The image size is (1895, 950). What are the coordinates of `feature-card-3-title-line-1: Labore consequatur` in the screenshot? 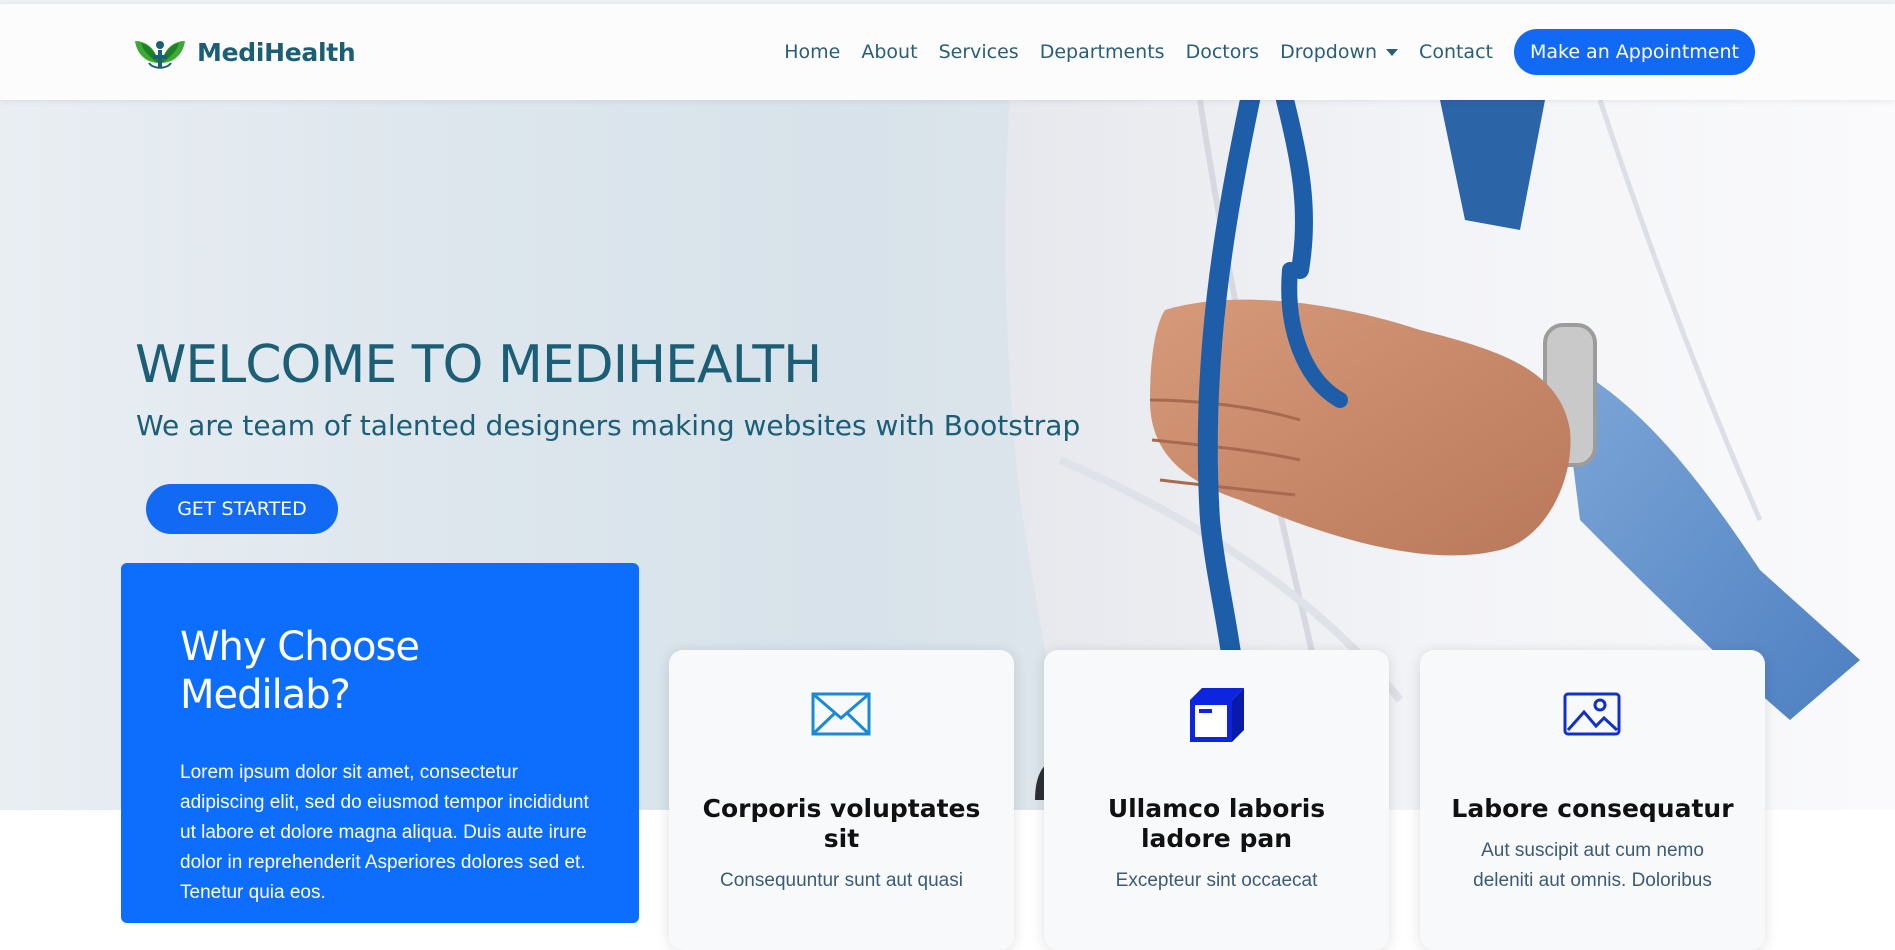 It's located at (1592, 808).